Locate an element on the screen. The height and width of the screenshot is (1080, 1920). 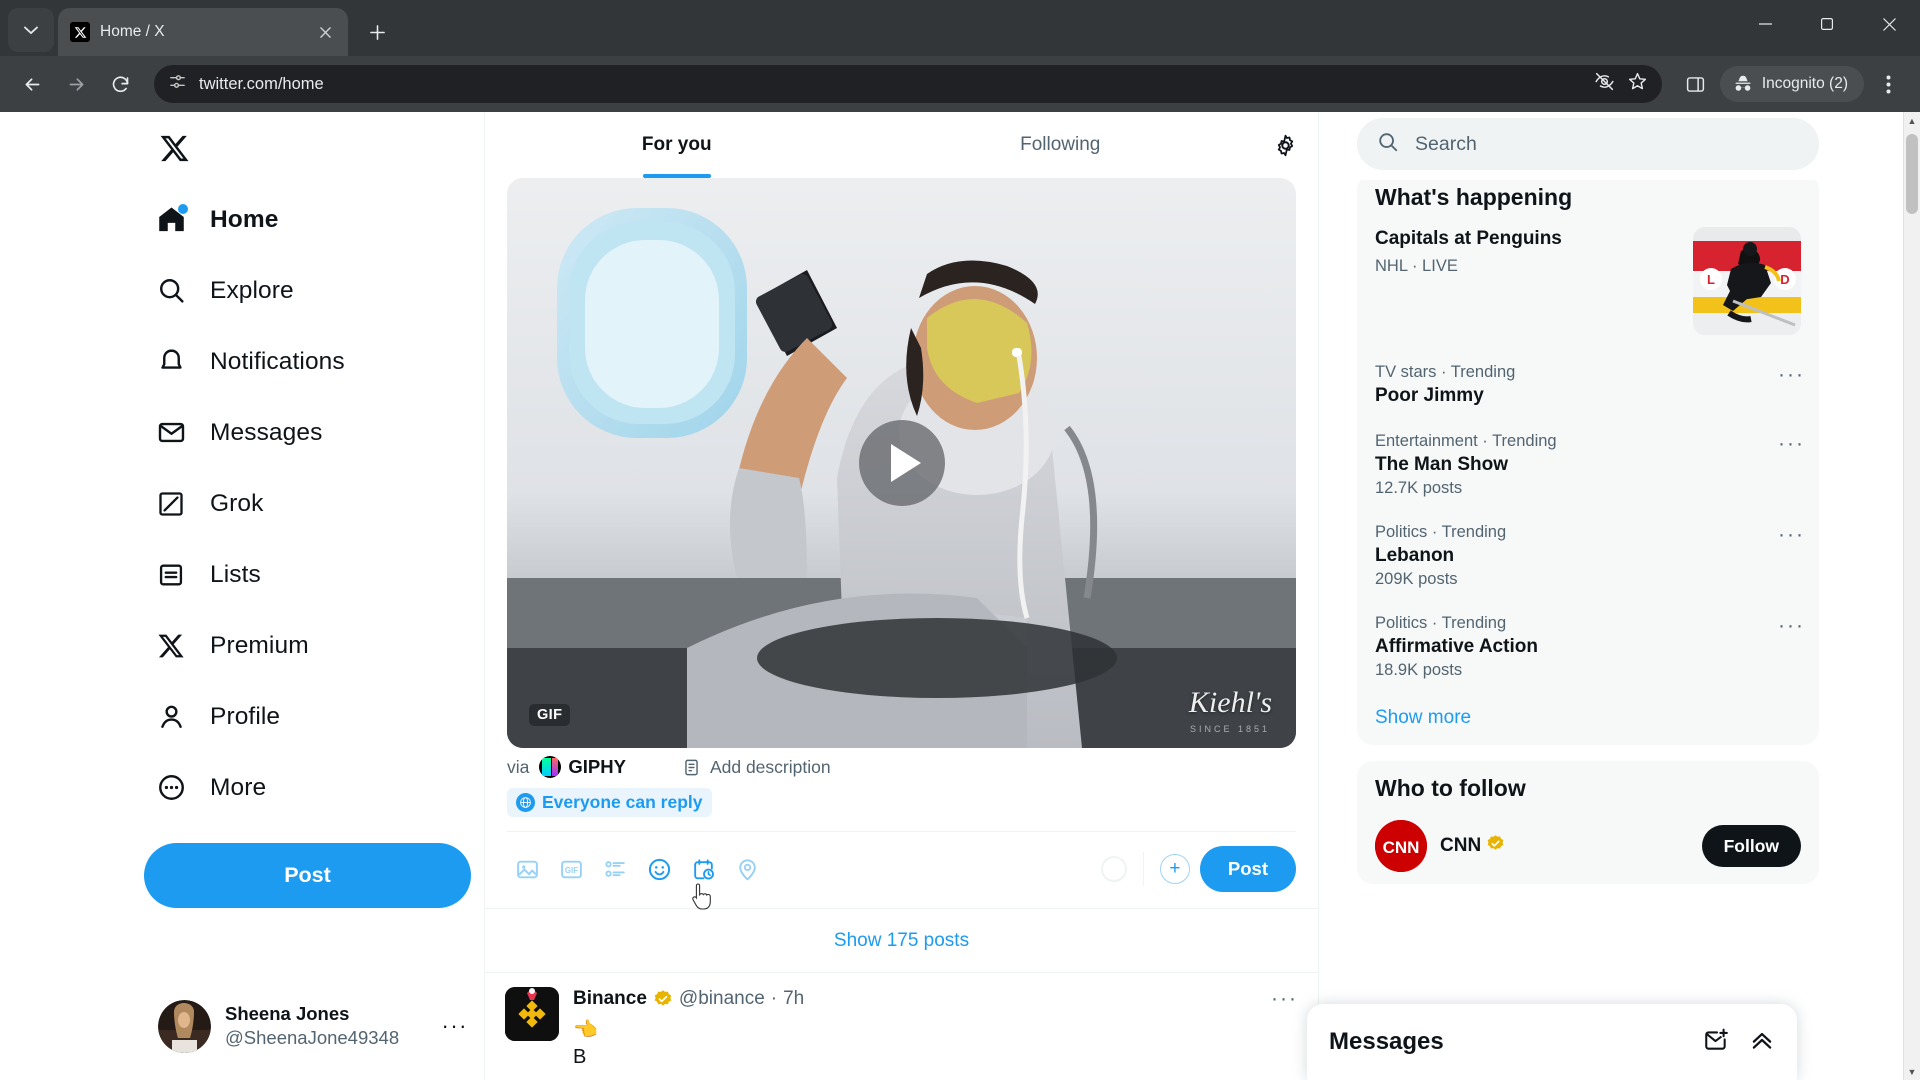
sidebar-item-grok: Grok is located at coordinates (211, 503).